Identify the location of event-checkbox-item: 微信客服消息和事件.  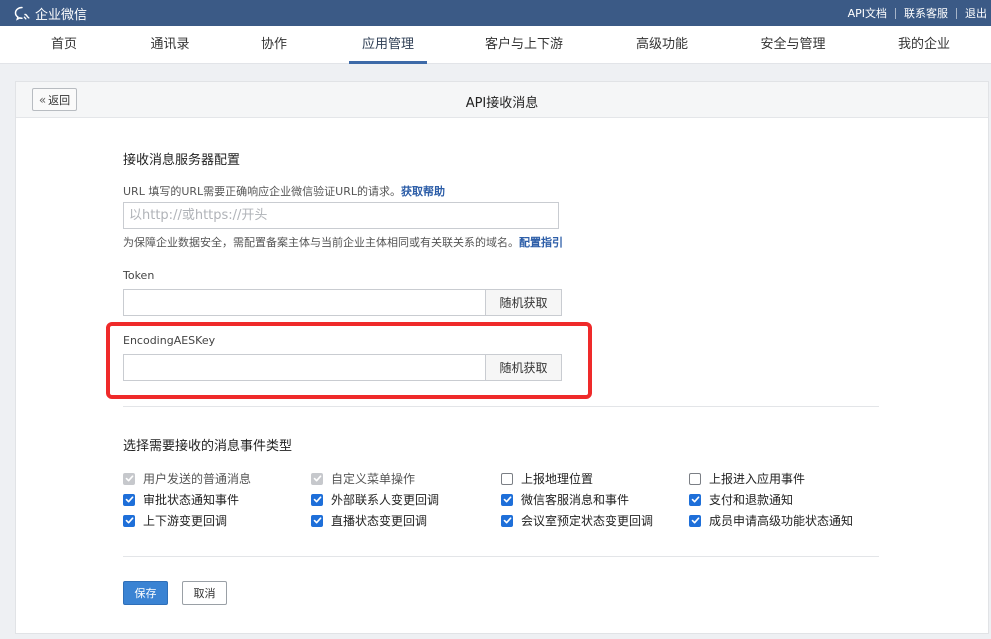
(565, 499).